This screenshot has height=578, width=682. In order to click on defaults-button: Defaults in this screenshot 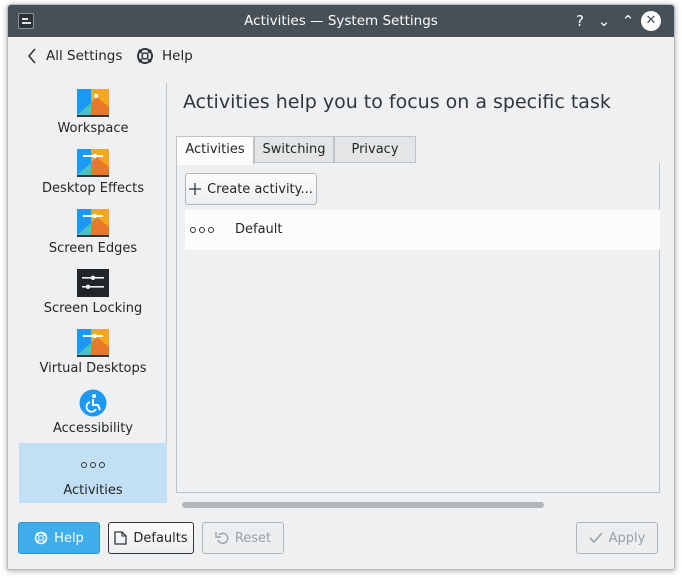, I will do `click(151, 538)`.